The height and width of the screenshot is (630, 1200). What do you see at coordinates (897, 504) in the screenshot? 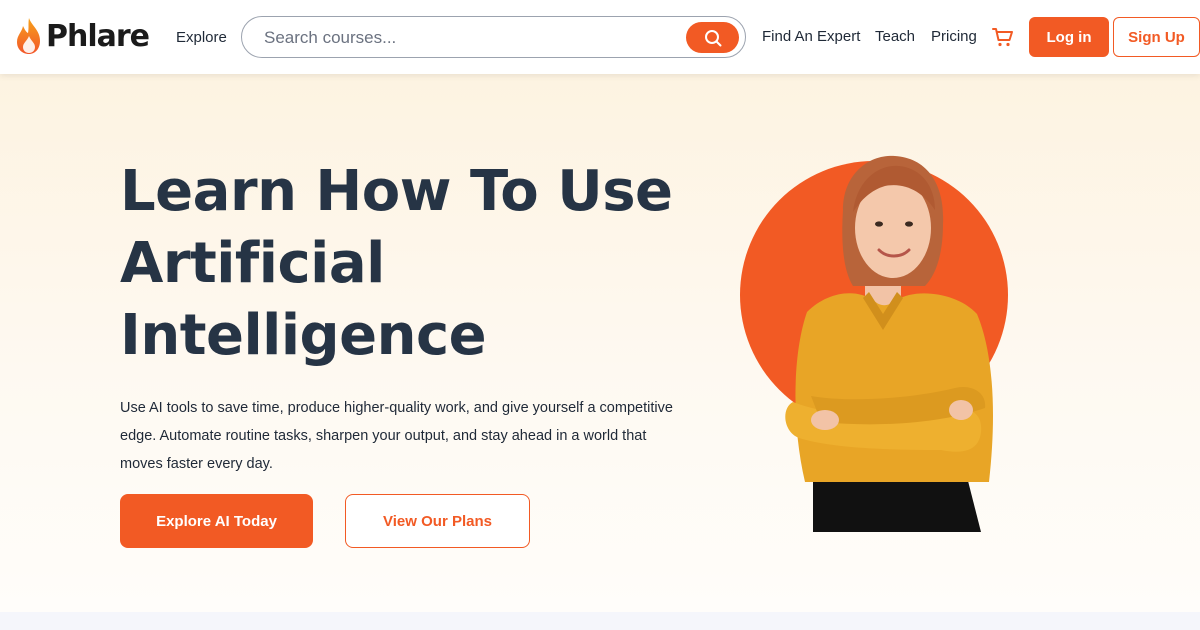
I see `pants-shape` at bounding box center [897, 504].